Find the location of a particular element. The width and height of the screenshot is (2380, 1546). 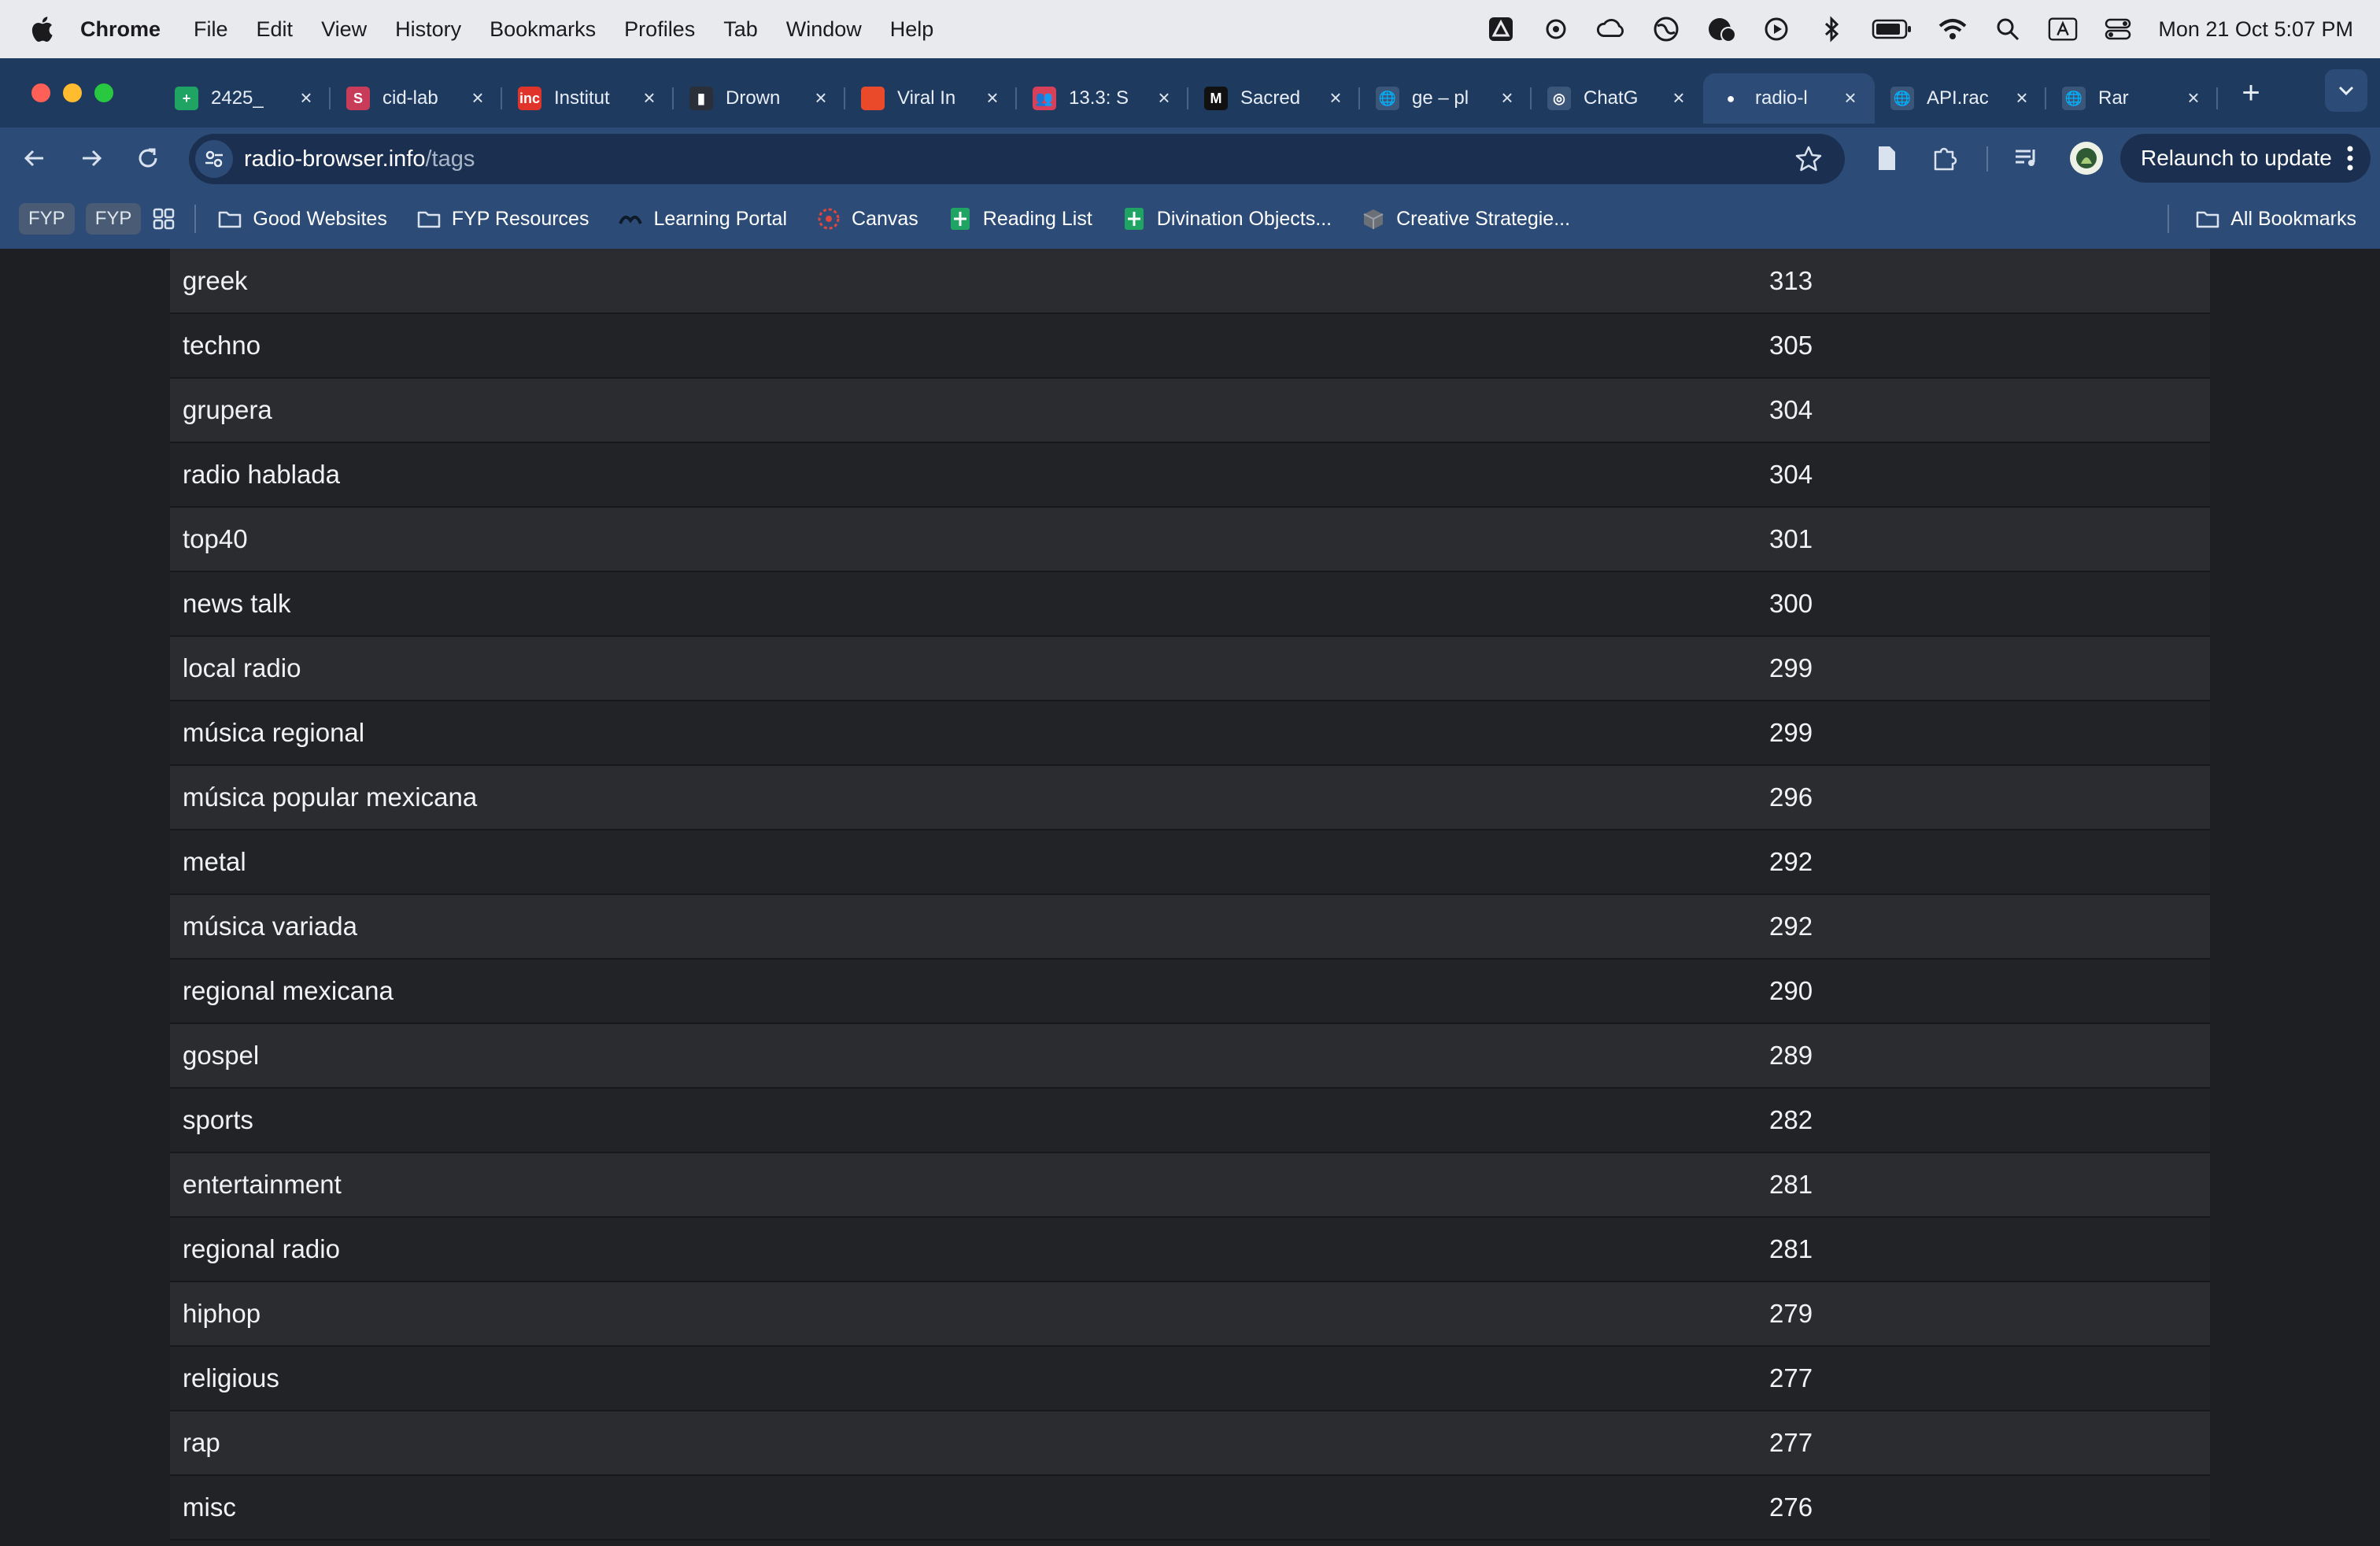

tag-name: regional radio is located at coordinates (969, 1249).